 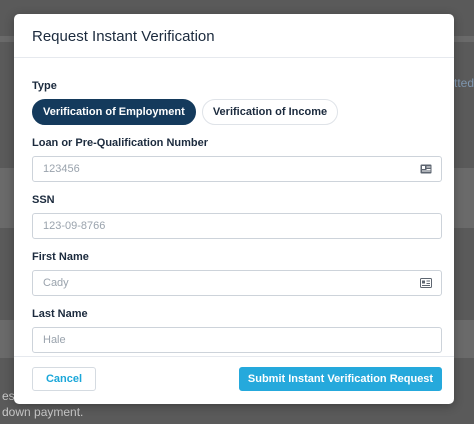 I want to click on modal-header: Request Instant Verification, so click(x=234, y=36).